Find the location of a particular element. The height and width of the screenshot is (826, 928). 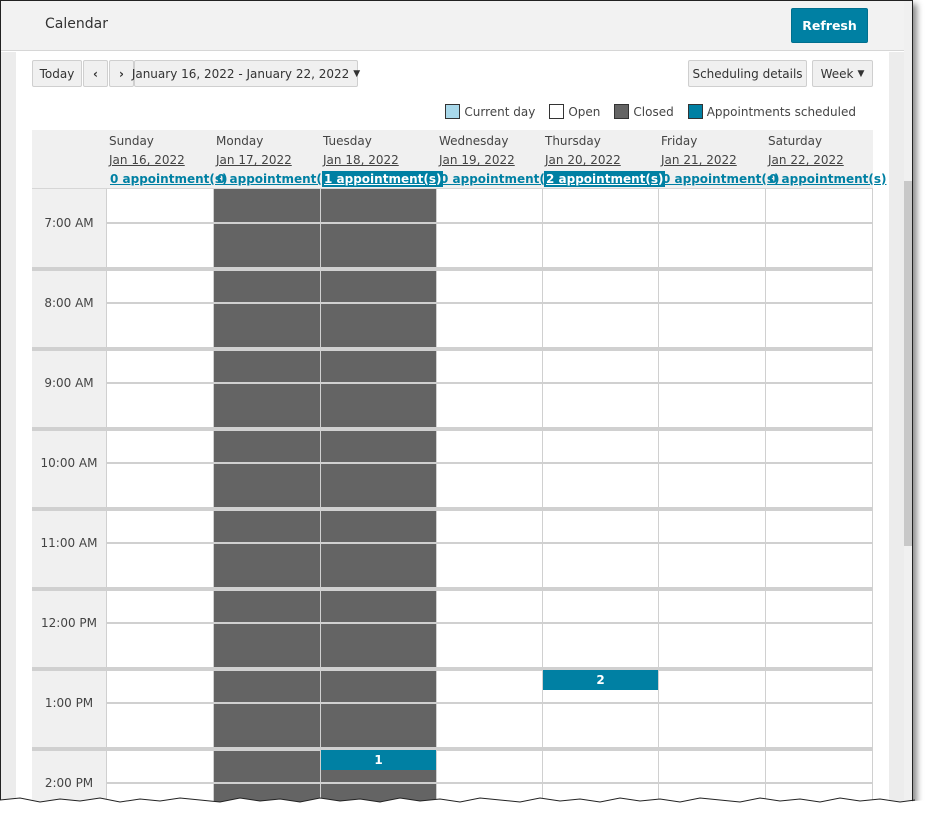

scrollbar-thumb is located at coordinates (908, 363).